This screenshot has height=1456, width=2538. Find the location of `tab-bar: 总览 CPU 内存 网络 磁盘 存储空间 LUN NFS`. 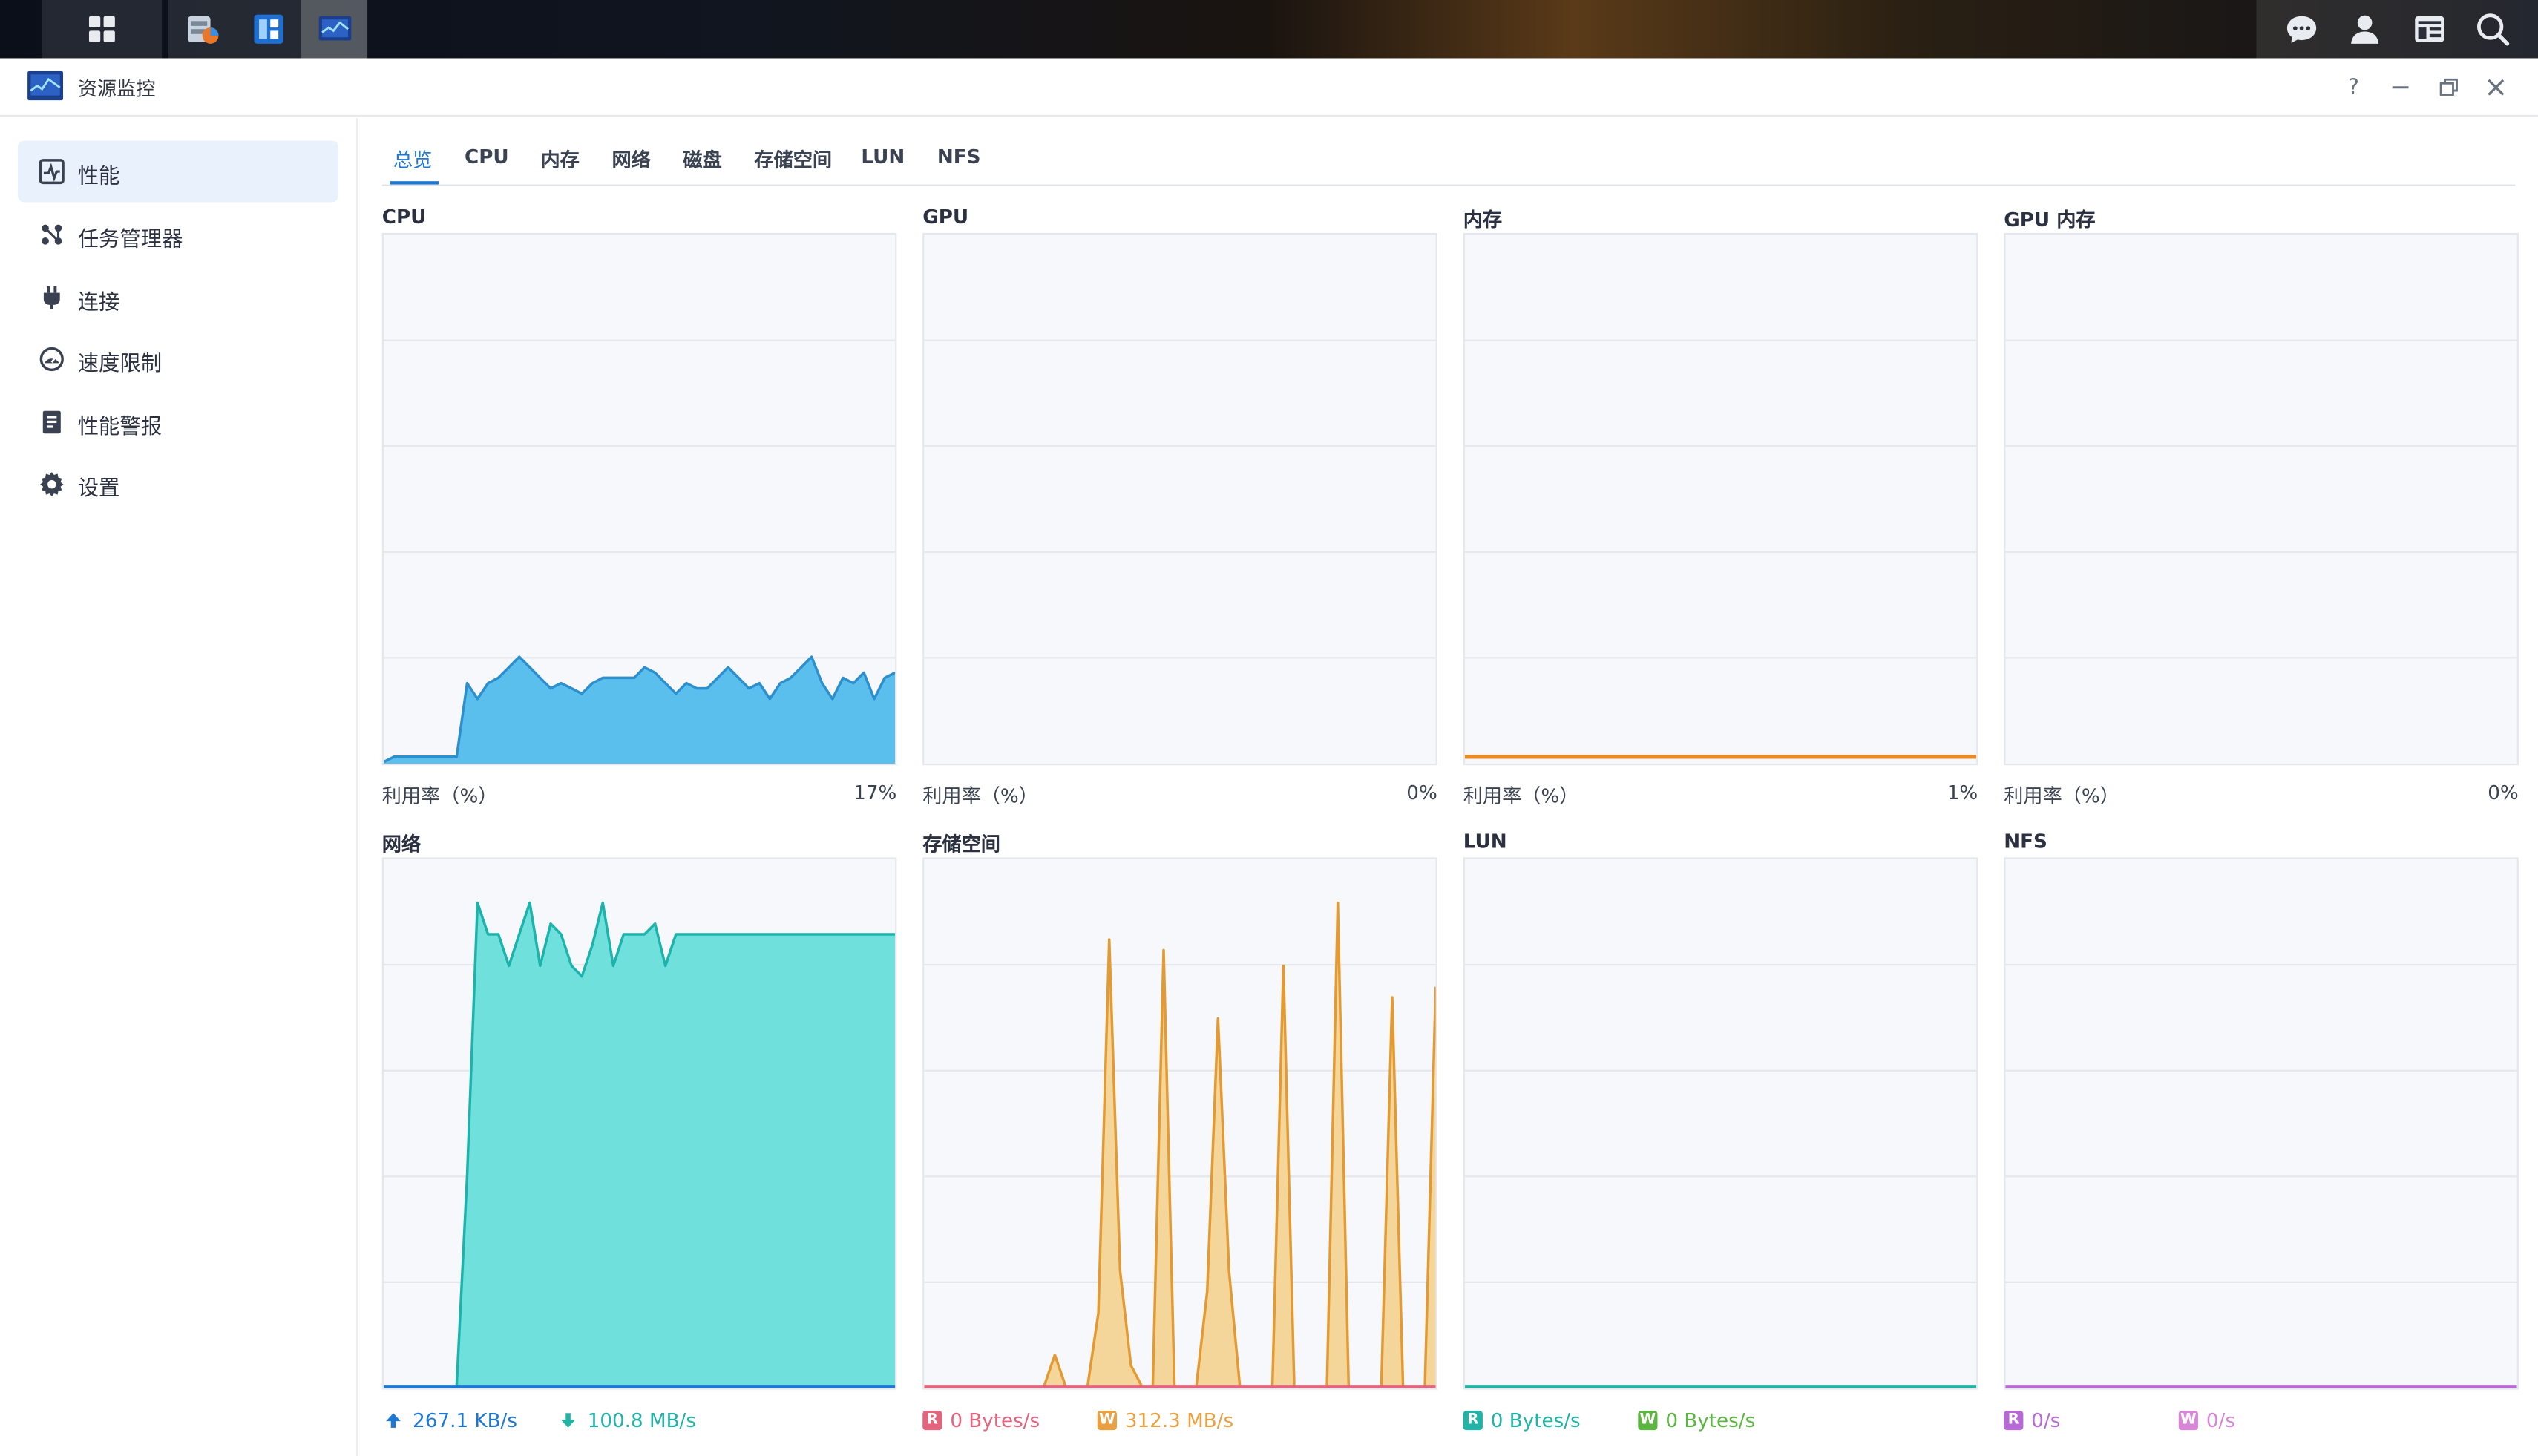

tab-bar: 总览 CPU 内存 网络 磁盘 存储空间 LUN NFS is located at coordinates (1448, 164).